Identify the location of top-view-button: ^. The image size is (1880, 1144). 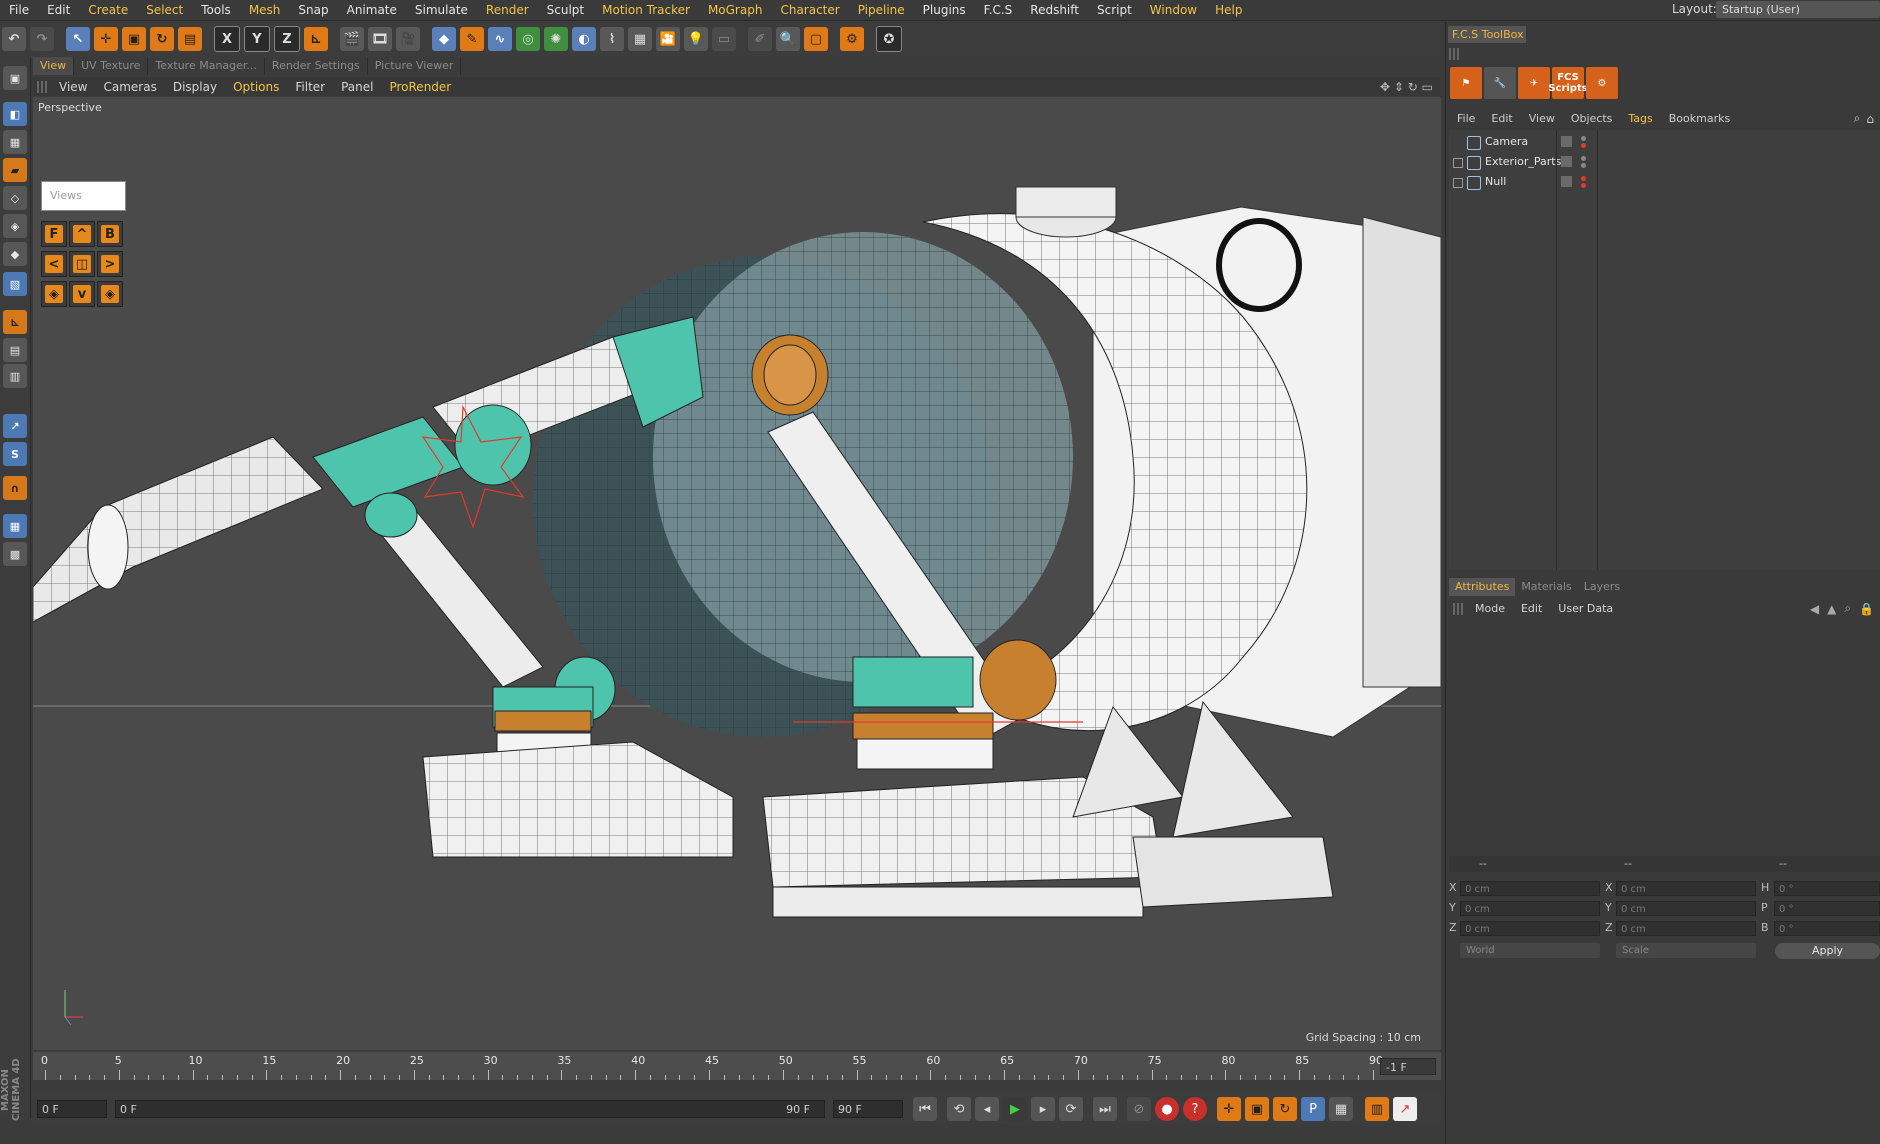
(82, 234).